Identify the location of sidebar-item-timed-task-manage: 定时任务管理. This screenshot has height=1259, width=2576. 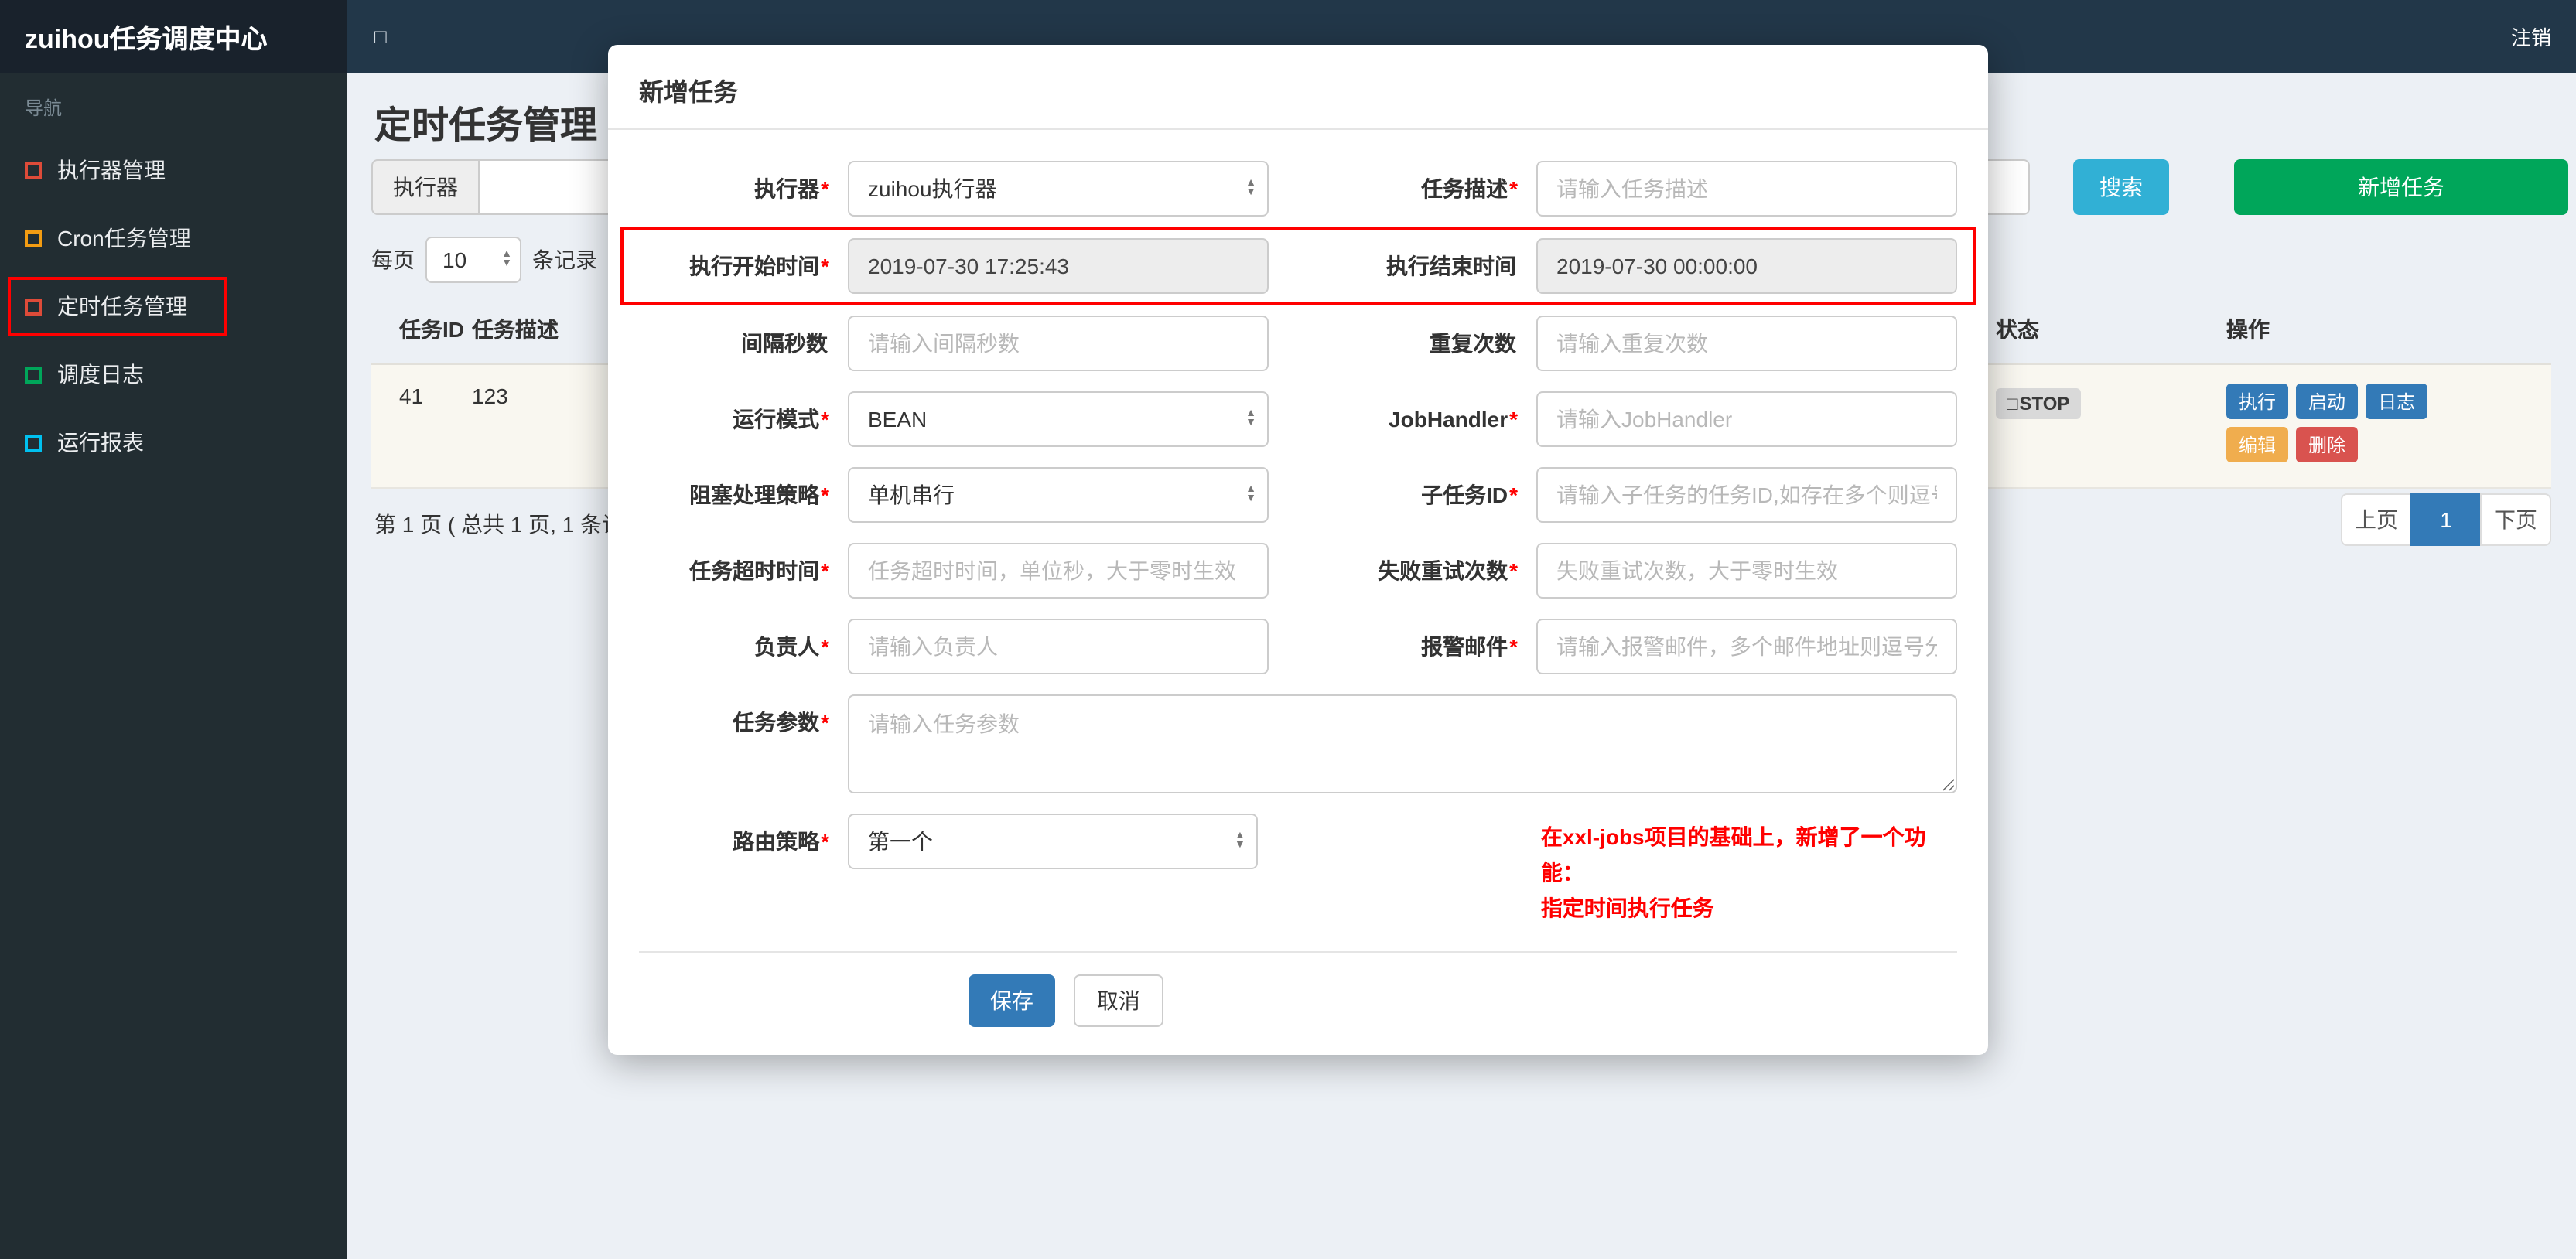
(173, 306).